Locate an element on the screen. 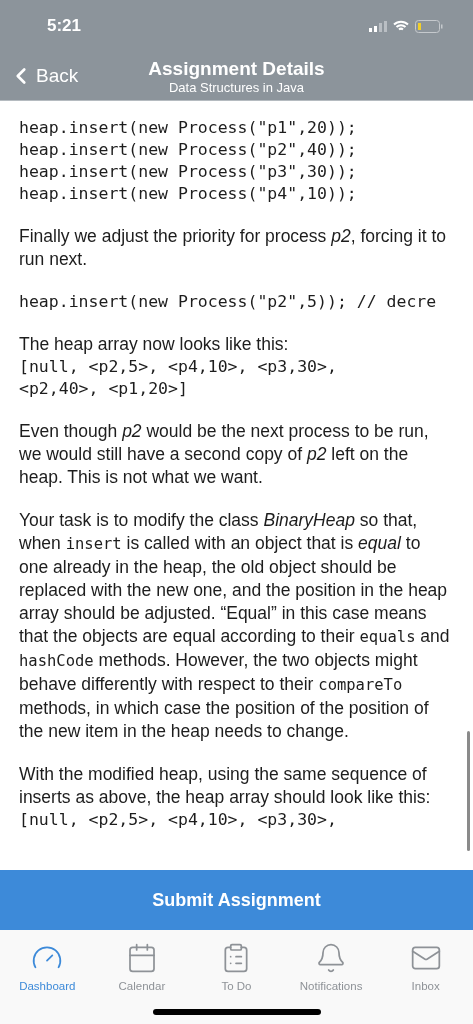 The height and width of the screenshot is (1024, 473). tab: Inbox is located at coordinates (425, 967).